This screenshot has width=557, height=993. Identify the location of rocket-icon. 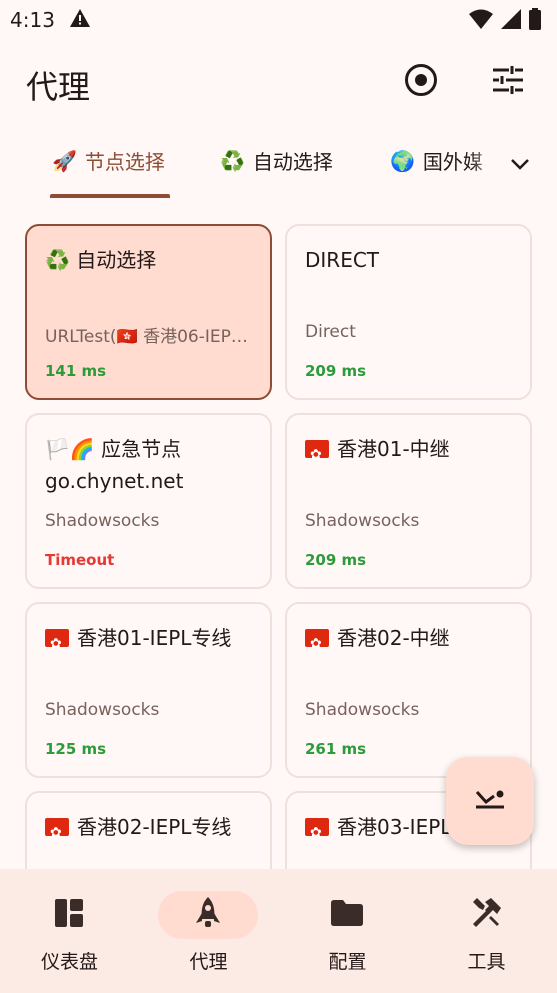
(208, 915).